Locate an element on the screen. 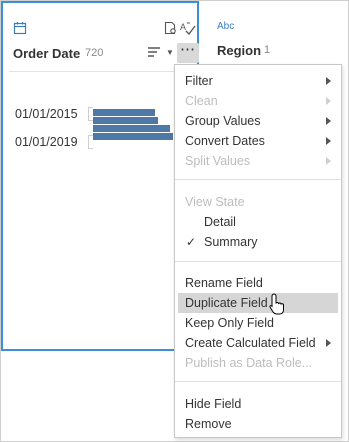 The image size is (349, 442). menu-item-remove: Remove is located at coordinates (258, 424).